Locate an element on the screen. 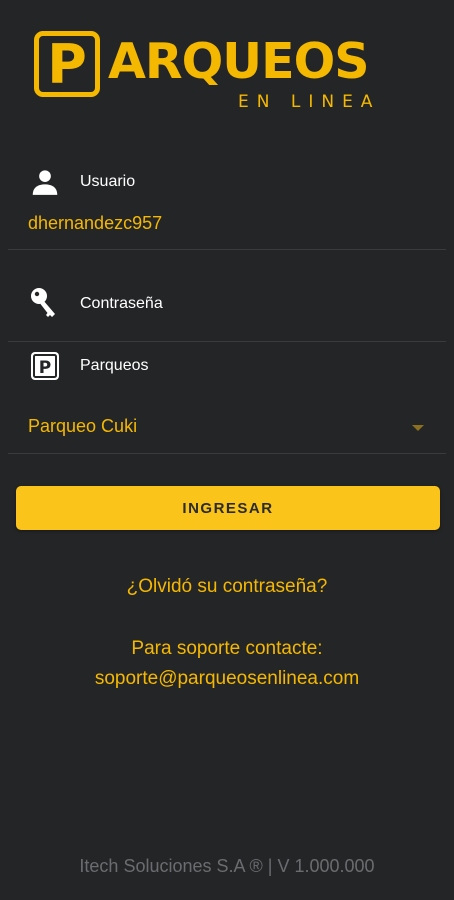 This screenshot has height=900, width=454. logo-p-box: P is located at coordinates (67, 64).